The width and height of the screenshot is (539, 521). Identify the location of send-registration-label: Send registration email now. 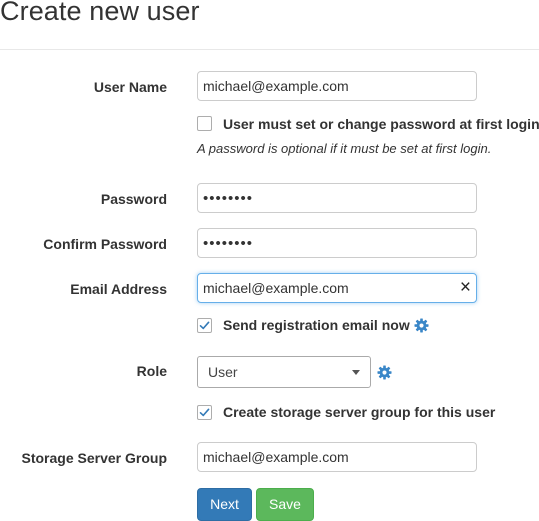
(316, 325).